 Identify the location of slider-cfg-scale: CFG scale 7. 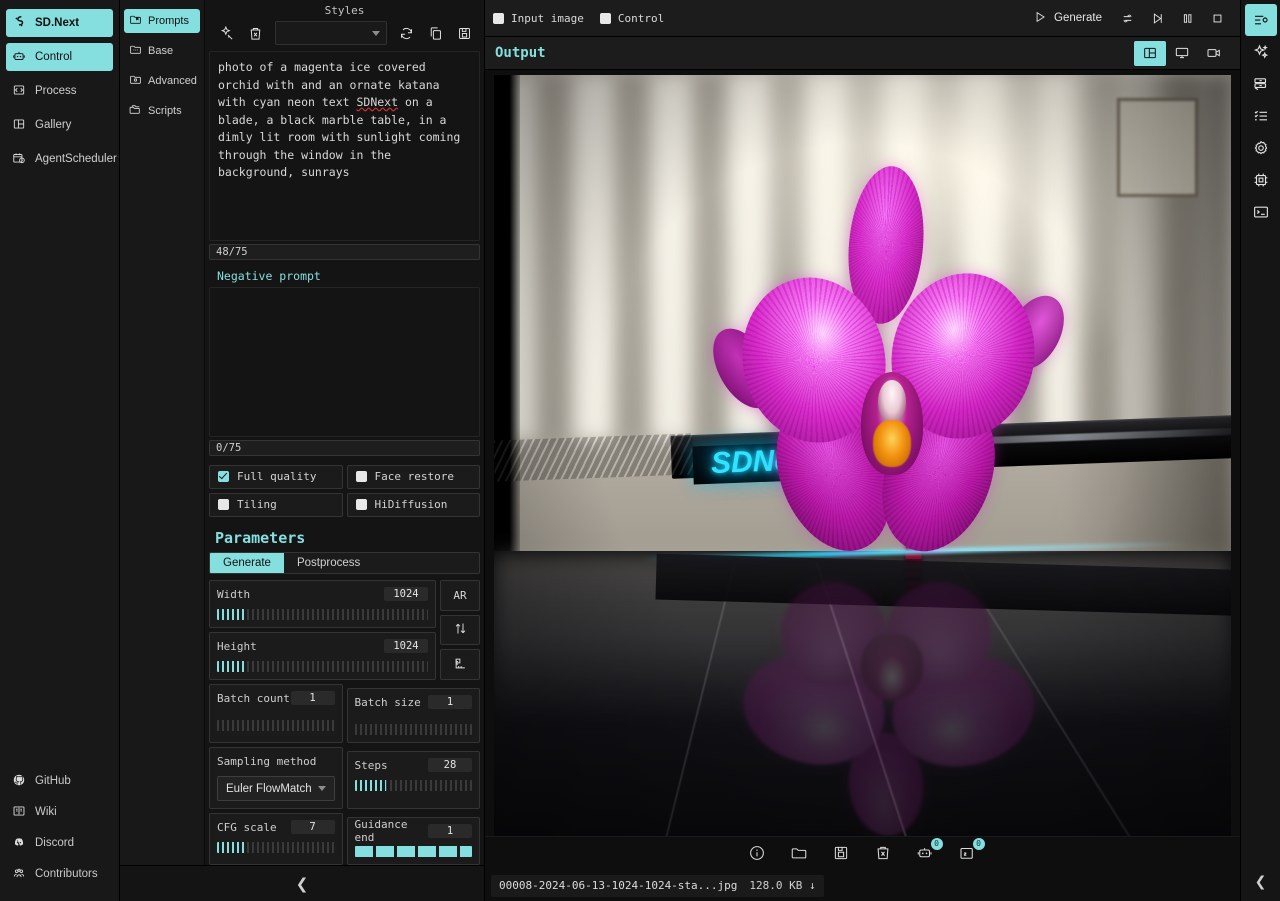
(276, 839).